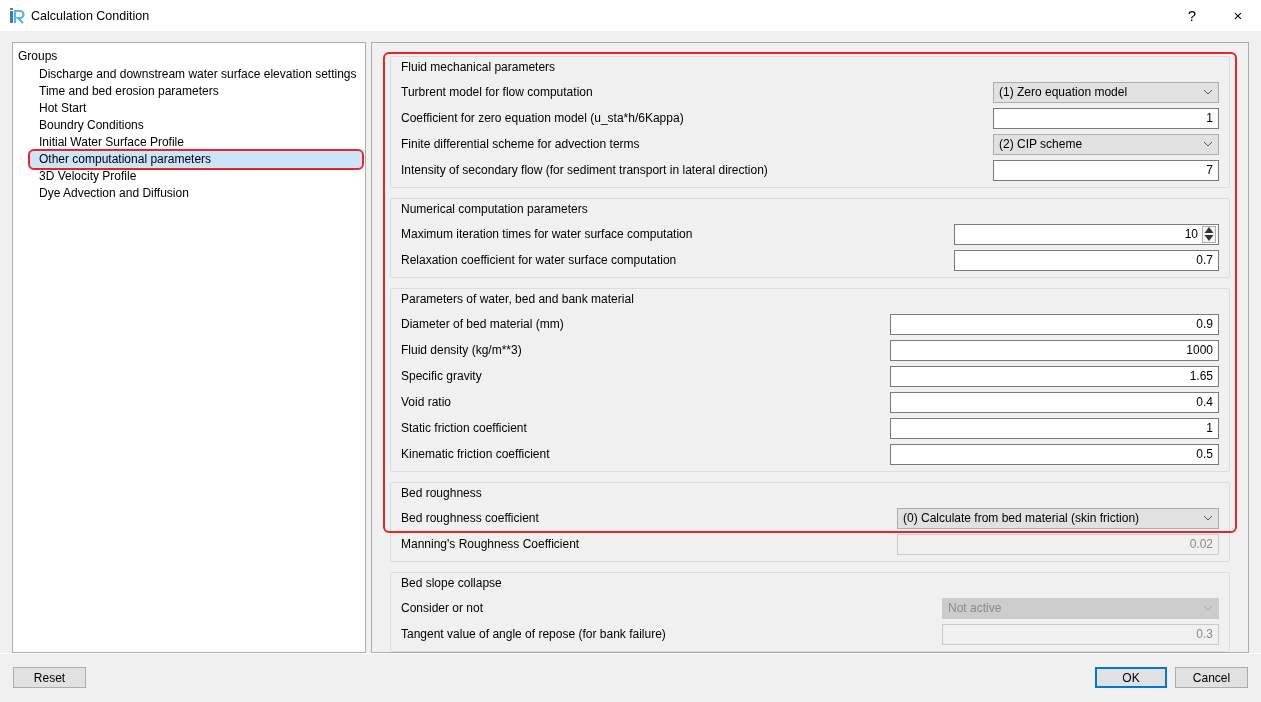  What do you see at coordinates (476, 454) in the screenshot?
I see `field-label: Kinematic friction coefficient` at bounding box center [476, 454].